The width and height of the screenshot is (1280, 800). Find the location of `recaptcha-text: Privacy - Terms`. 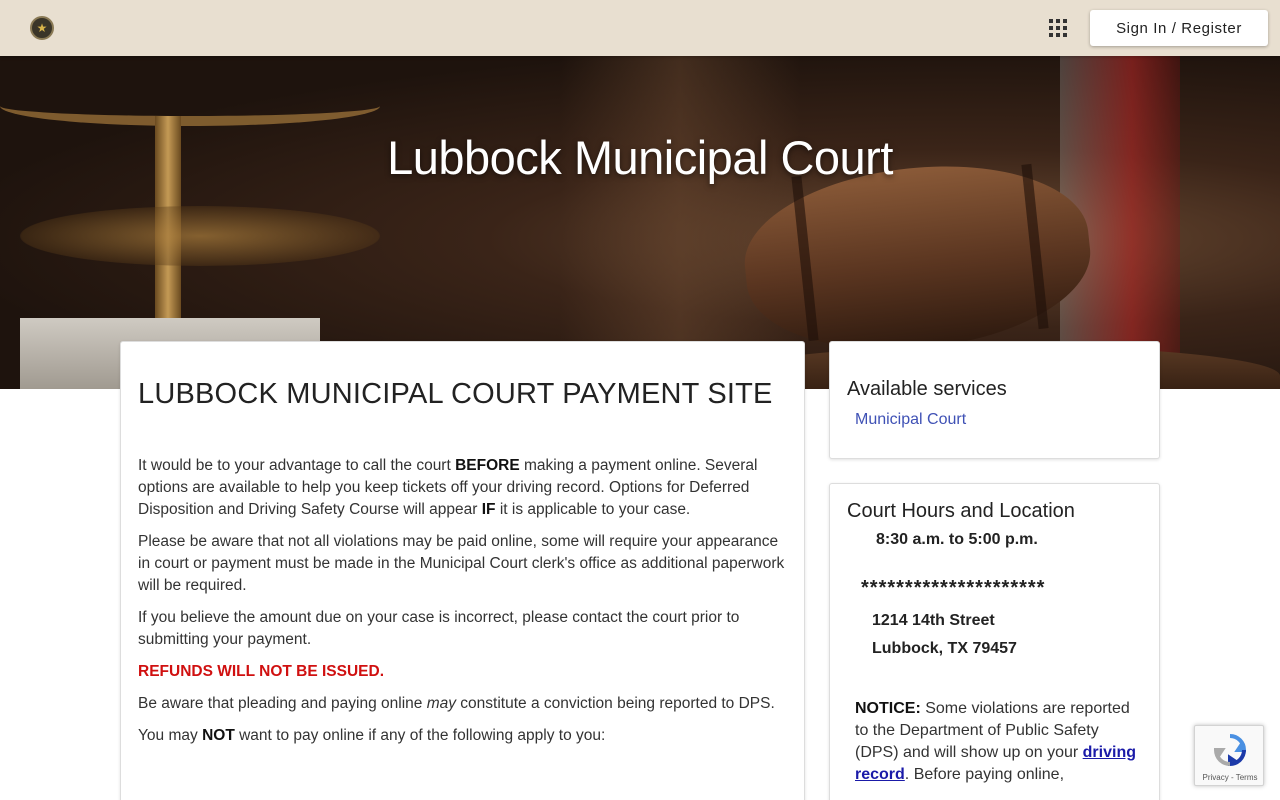

recaptcha-text: Privacy - Terms is located at coordinates (1230, 777).